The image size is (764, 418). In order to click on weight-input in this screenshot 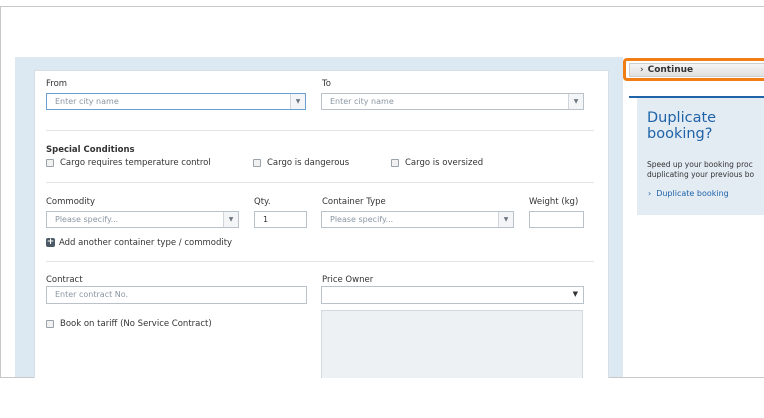, I will do `click(556, 219)`.